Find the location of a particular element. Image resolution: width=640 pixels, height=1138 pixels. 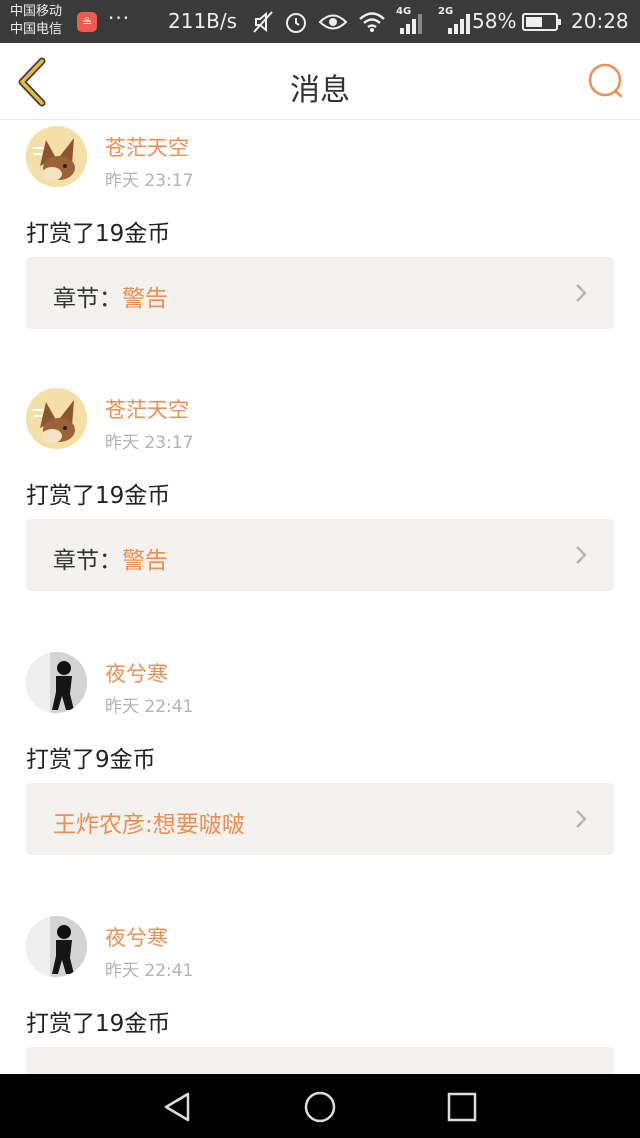

clock: 20:28 is located at coordinates (600, 21).